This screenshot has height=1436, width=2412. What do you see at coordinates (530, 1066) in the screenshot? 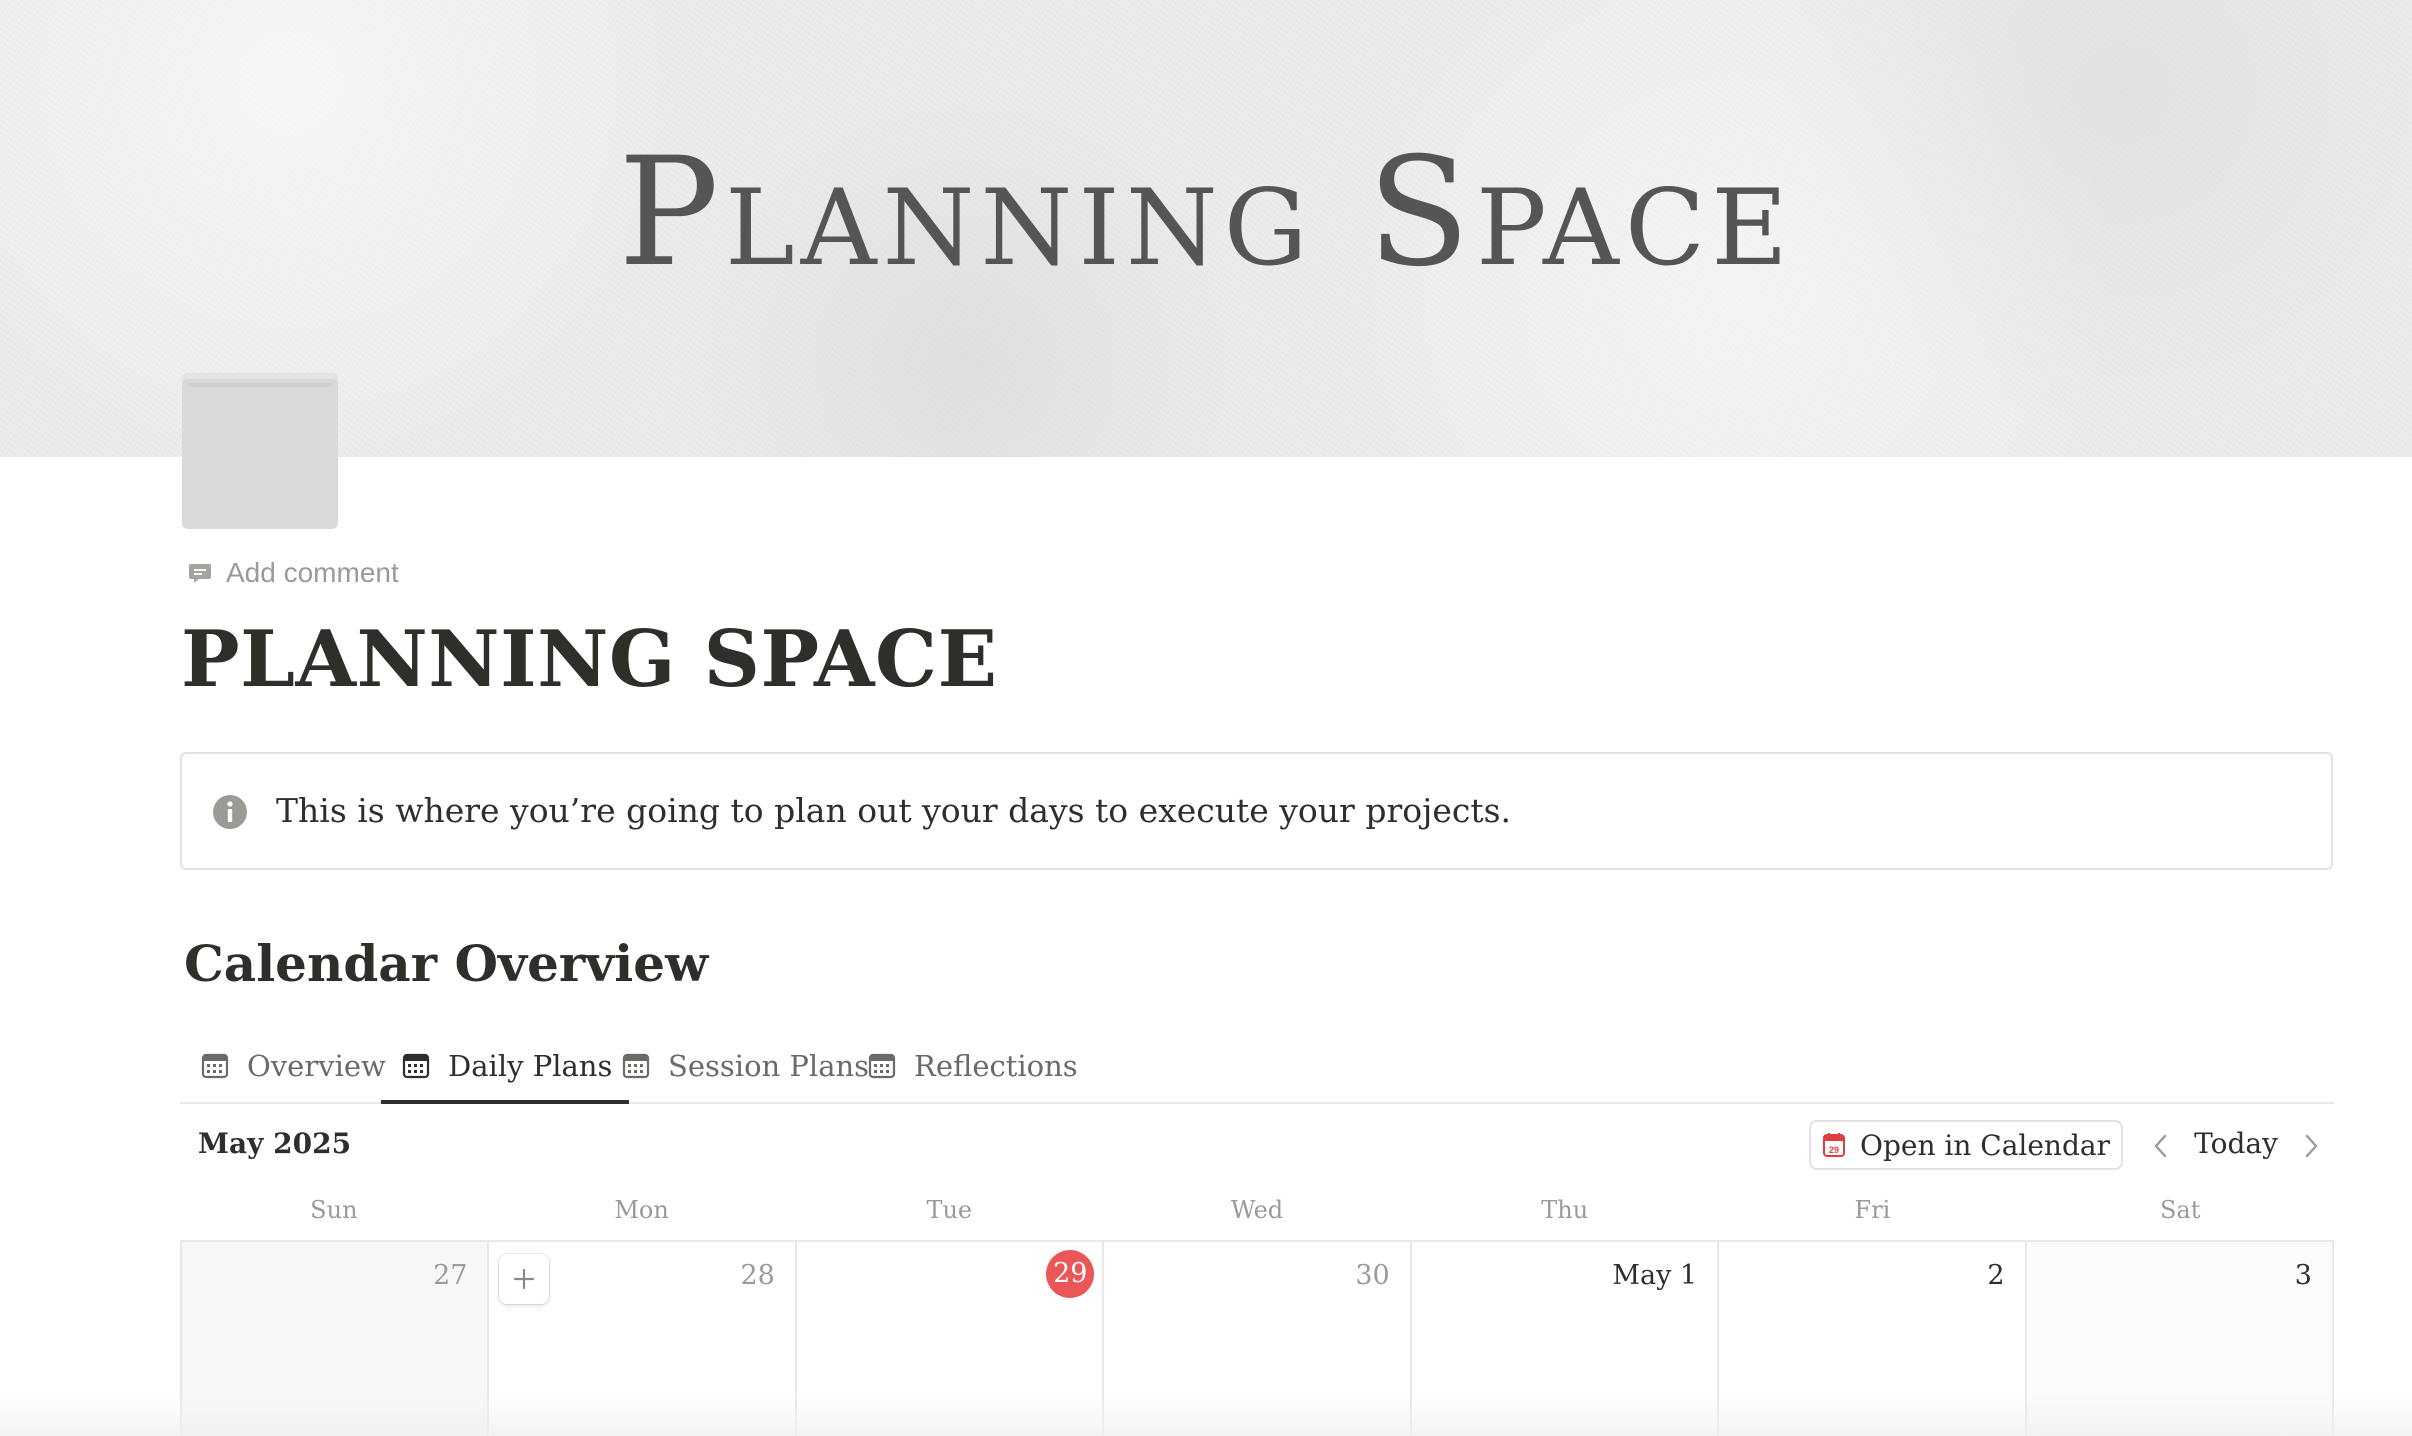
I see `tab-daily-plans-label: Daily Plans` at bounding box center [530, 1066].